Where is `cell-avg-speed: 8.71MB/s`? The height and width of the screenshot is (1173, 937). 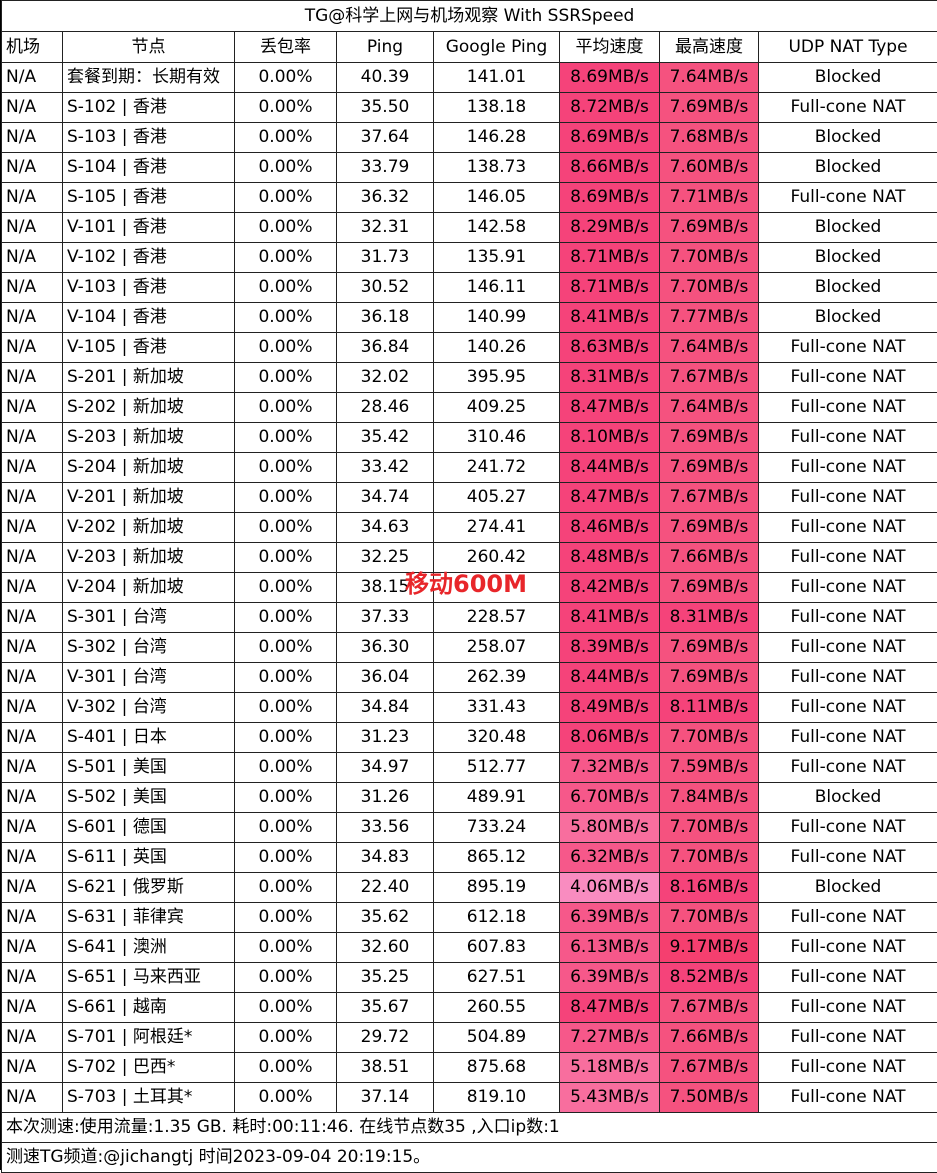 cell-avg-speed: 8.71MB/s is located at coordinates (610, 258).